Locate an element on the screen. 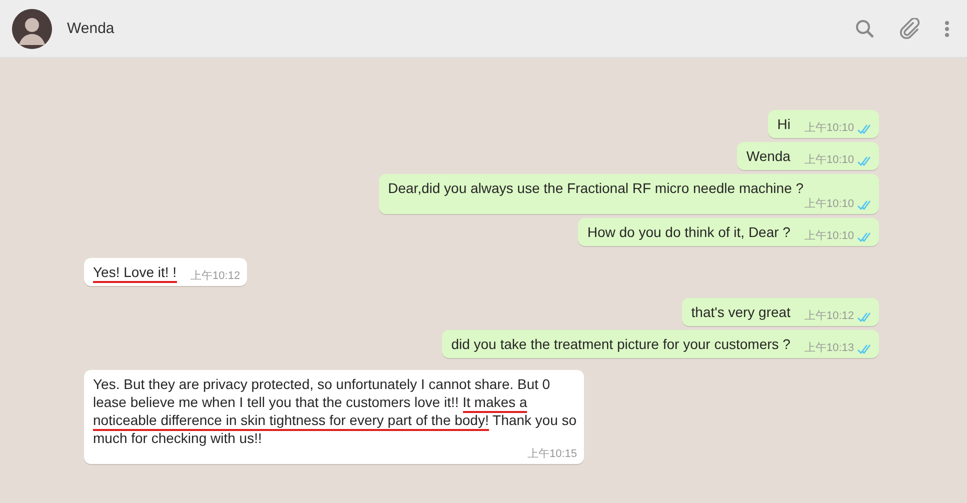 The image size is (967, 503). message-text: did you take the treatment picture for your customers ? is located at coordinates (620, 344).